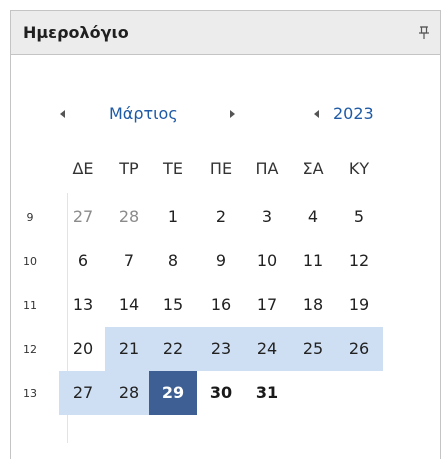  What do you see at coordinates (30, 349) in the screenshot?
I see `week-number: 12` at bounding box center [30, 349].